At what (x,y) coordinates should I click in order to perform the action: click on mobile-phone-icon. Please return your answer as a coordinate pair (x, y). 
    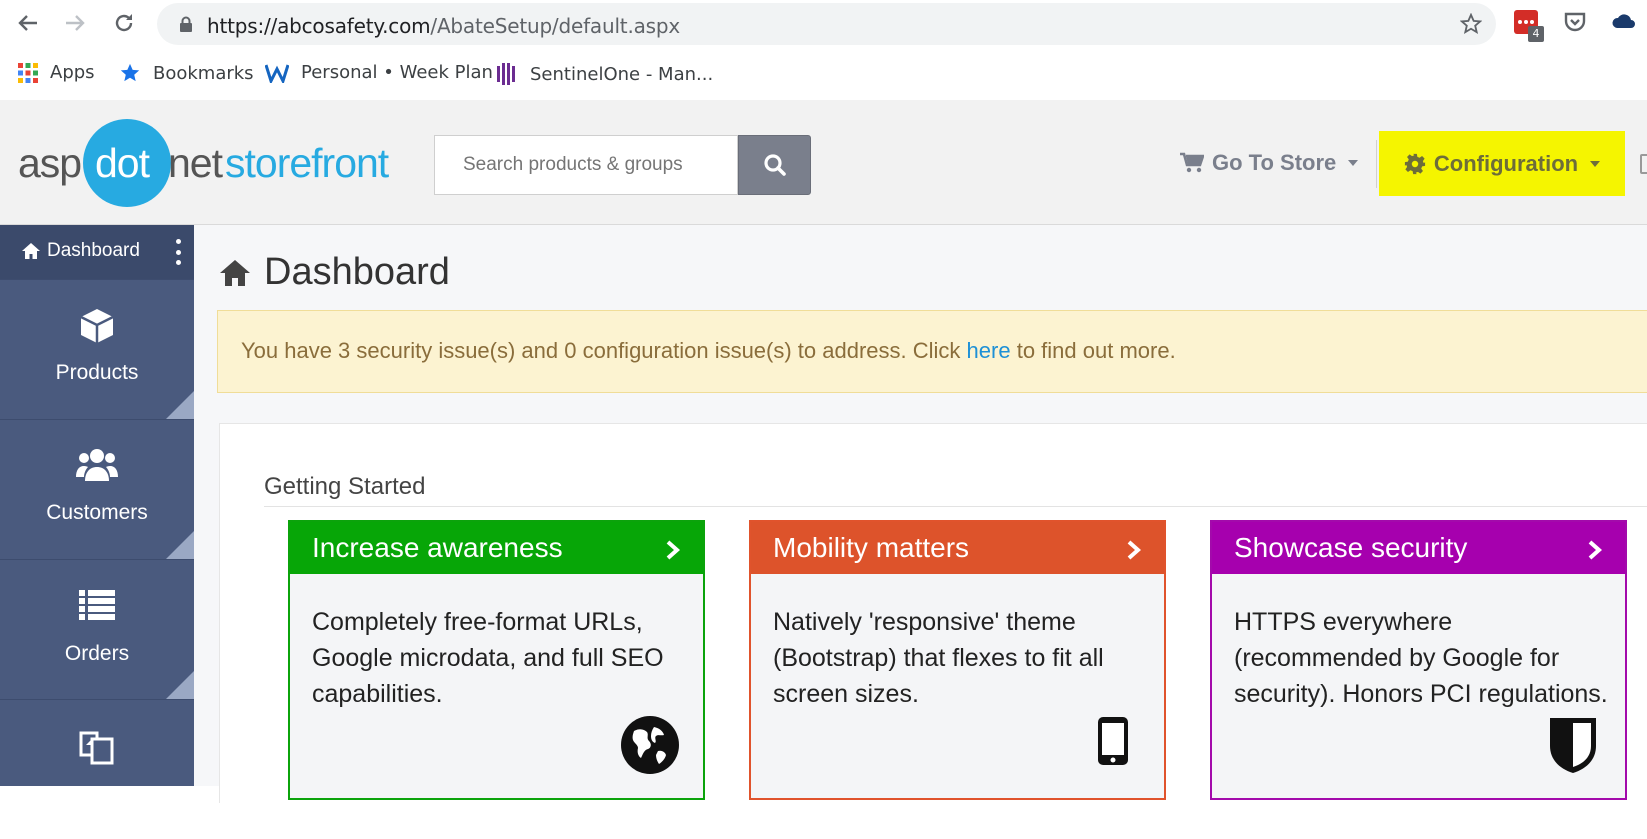
    Looking at the image, I should click on (1113, 741).